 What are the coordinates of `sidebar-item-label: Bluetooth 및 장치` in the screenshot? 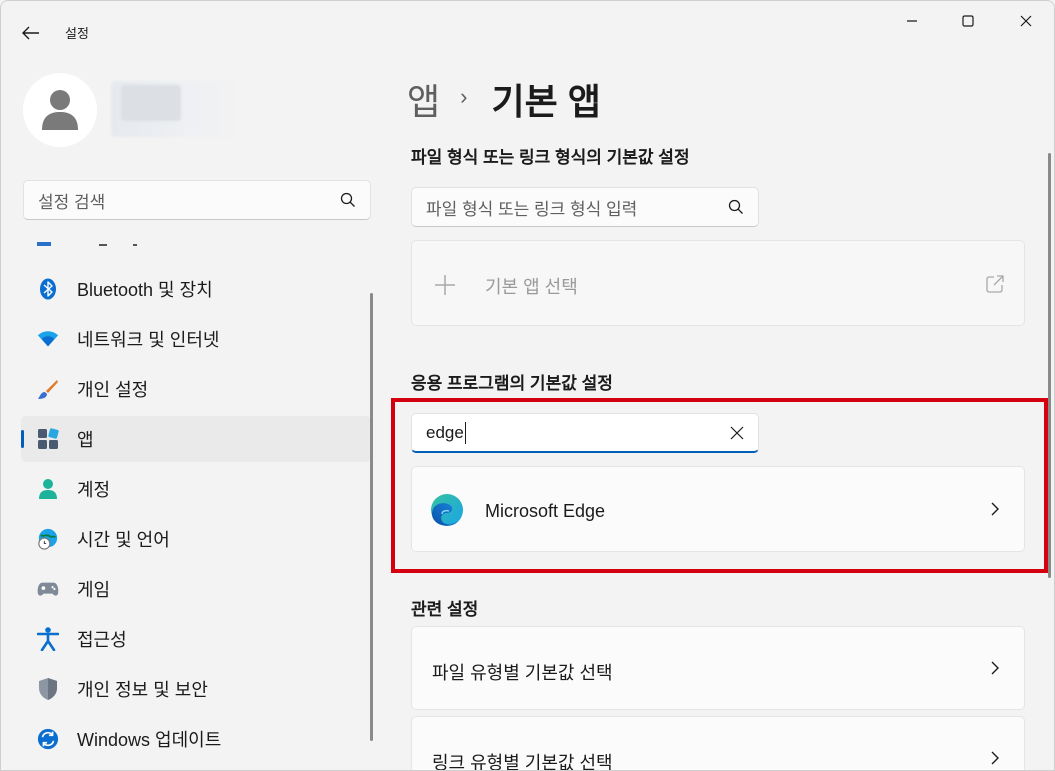 It's located at (145, 290).